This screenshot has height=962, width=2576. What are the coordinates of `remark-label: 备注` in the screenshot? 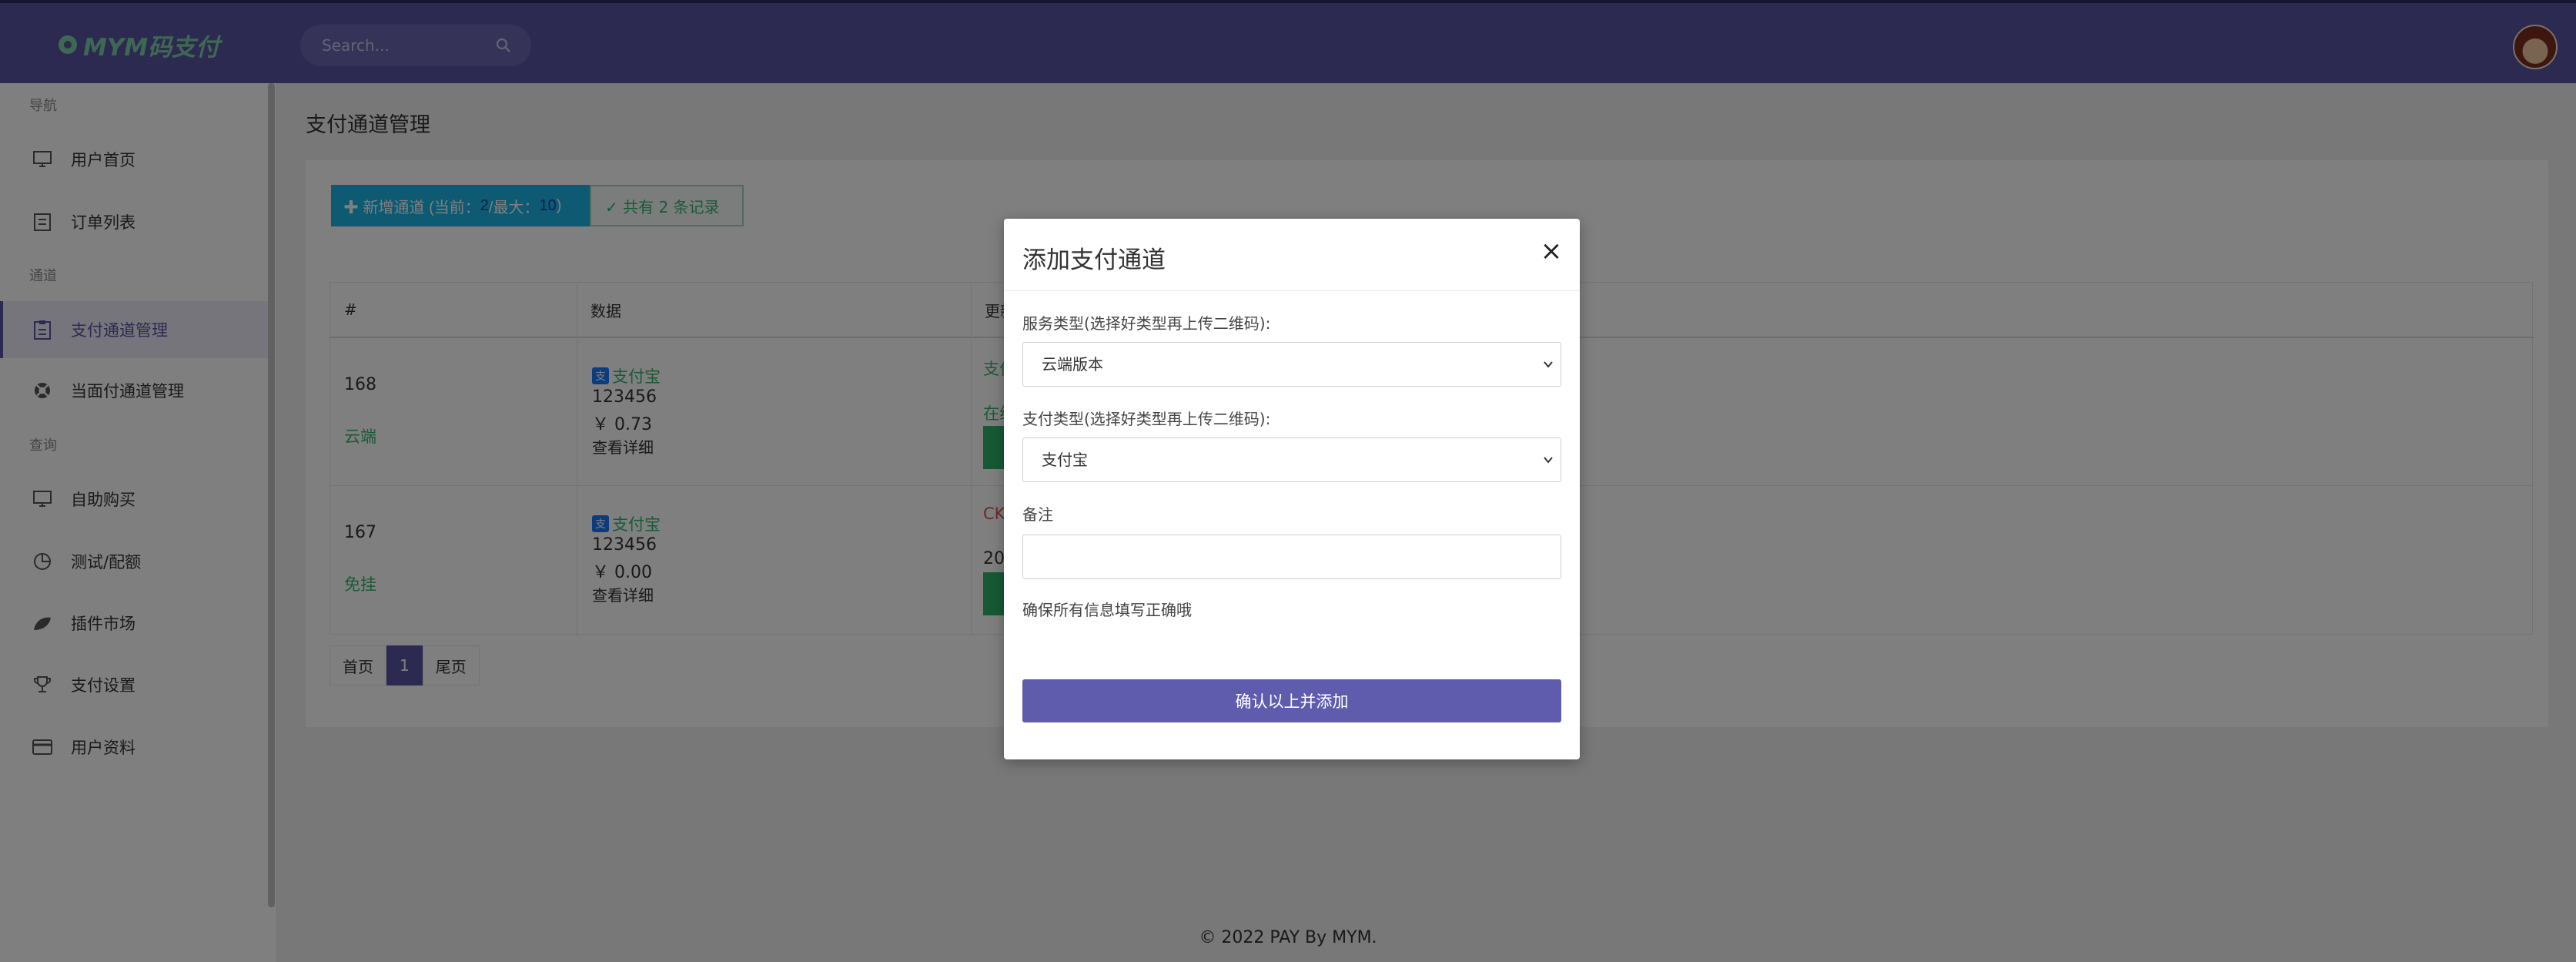 It's located at (1037, 514).